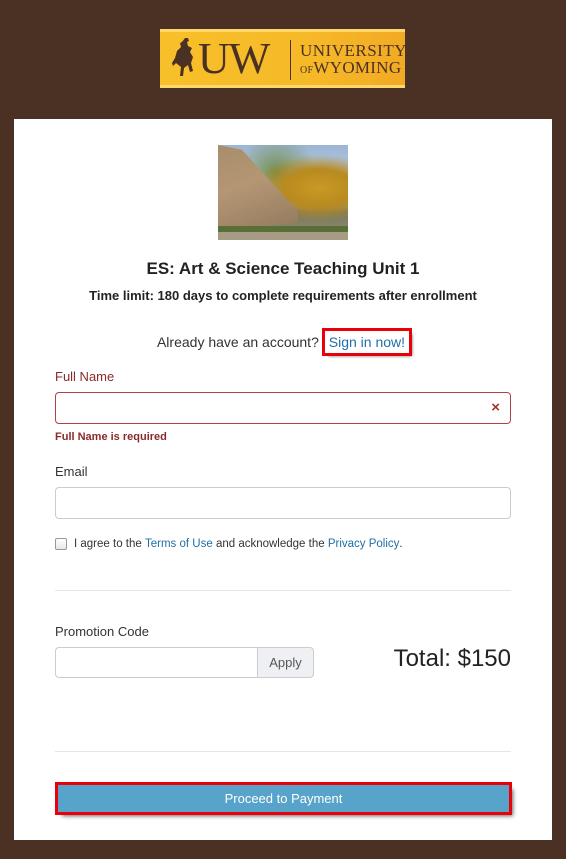 This screenshot has width=566, height=859. What do you see at coordinates (108, 544) in the screenshot?
I see `agree-text-before: I agree to the` at bounding box center [108, 544].